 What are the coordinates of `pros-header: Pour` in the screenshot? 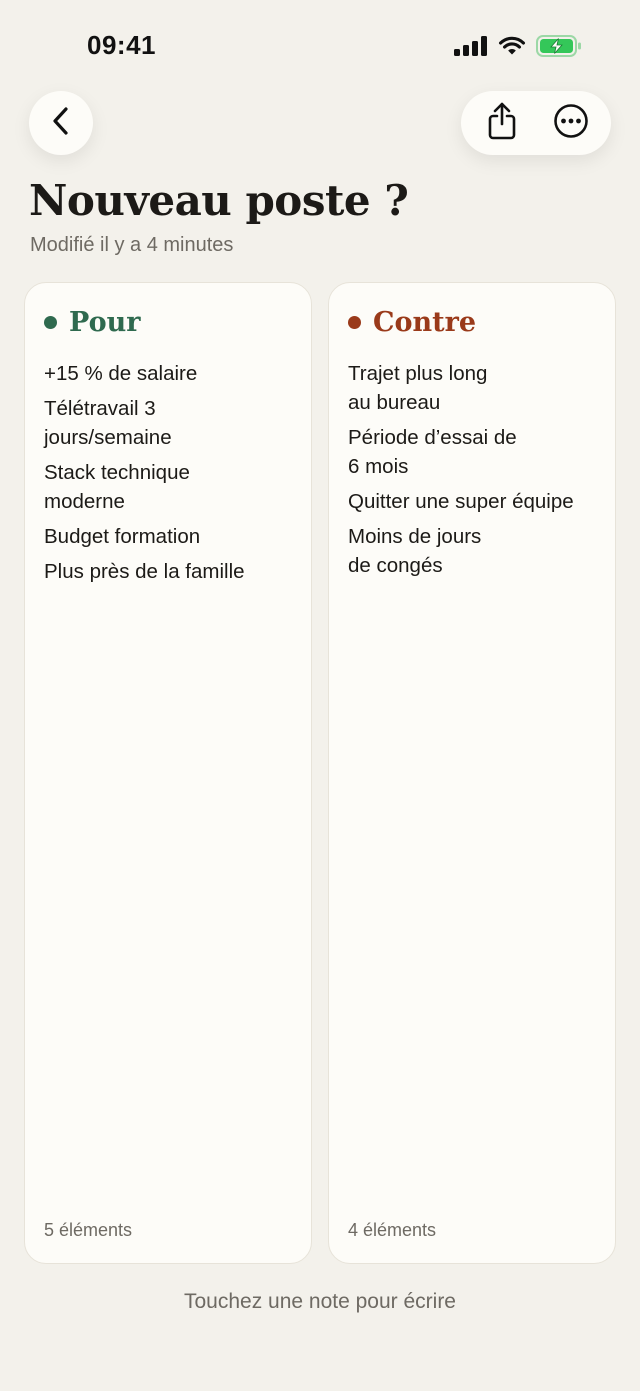 It's located at (92, 322).